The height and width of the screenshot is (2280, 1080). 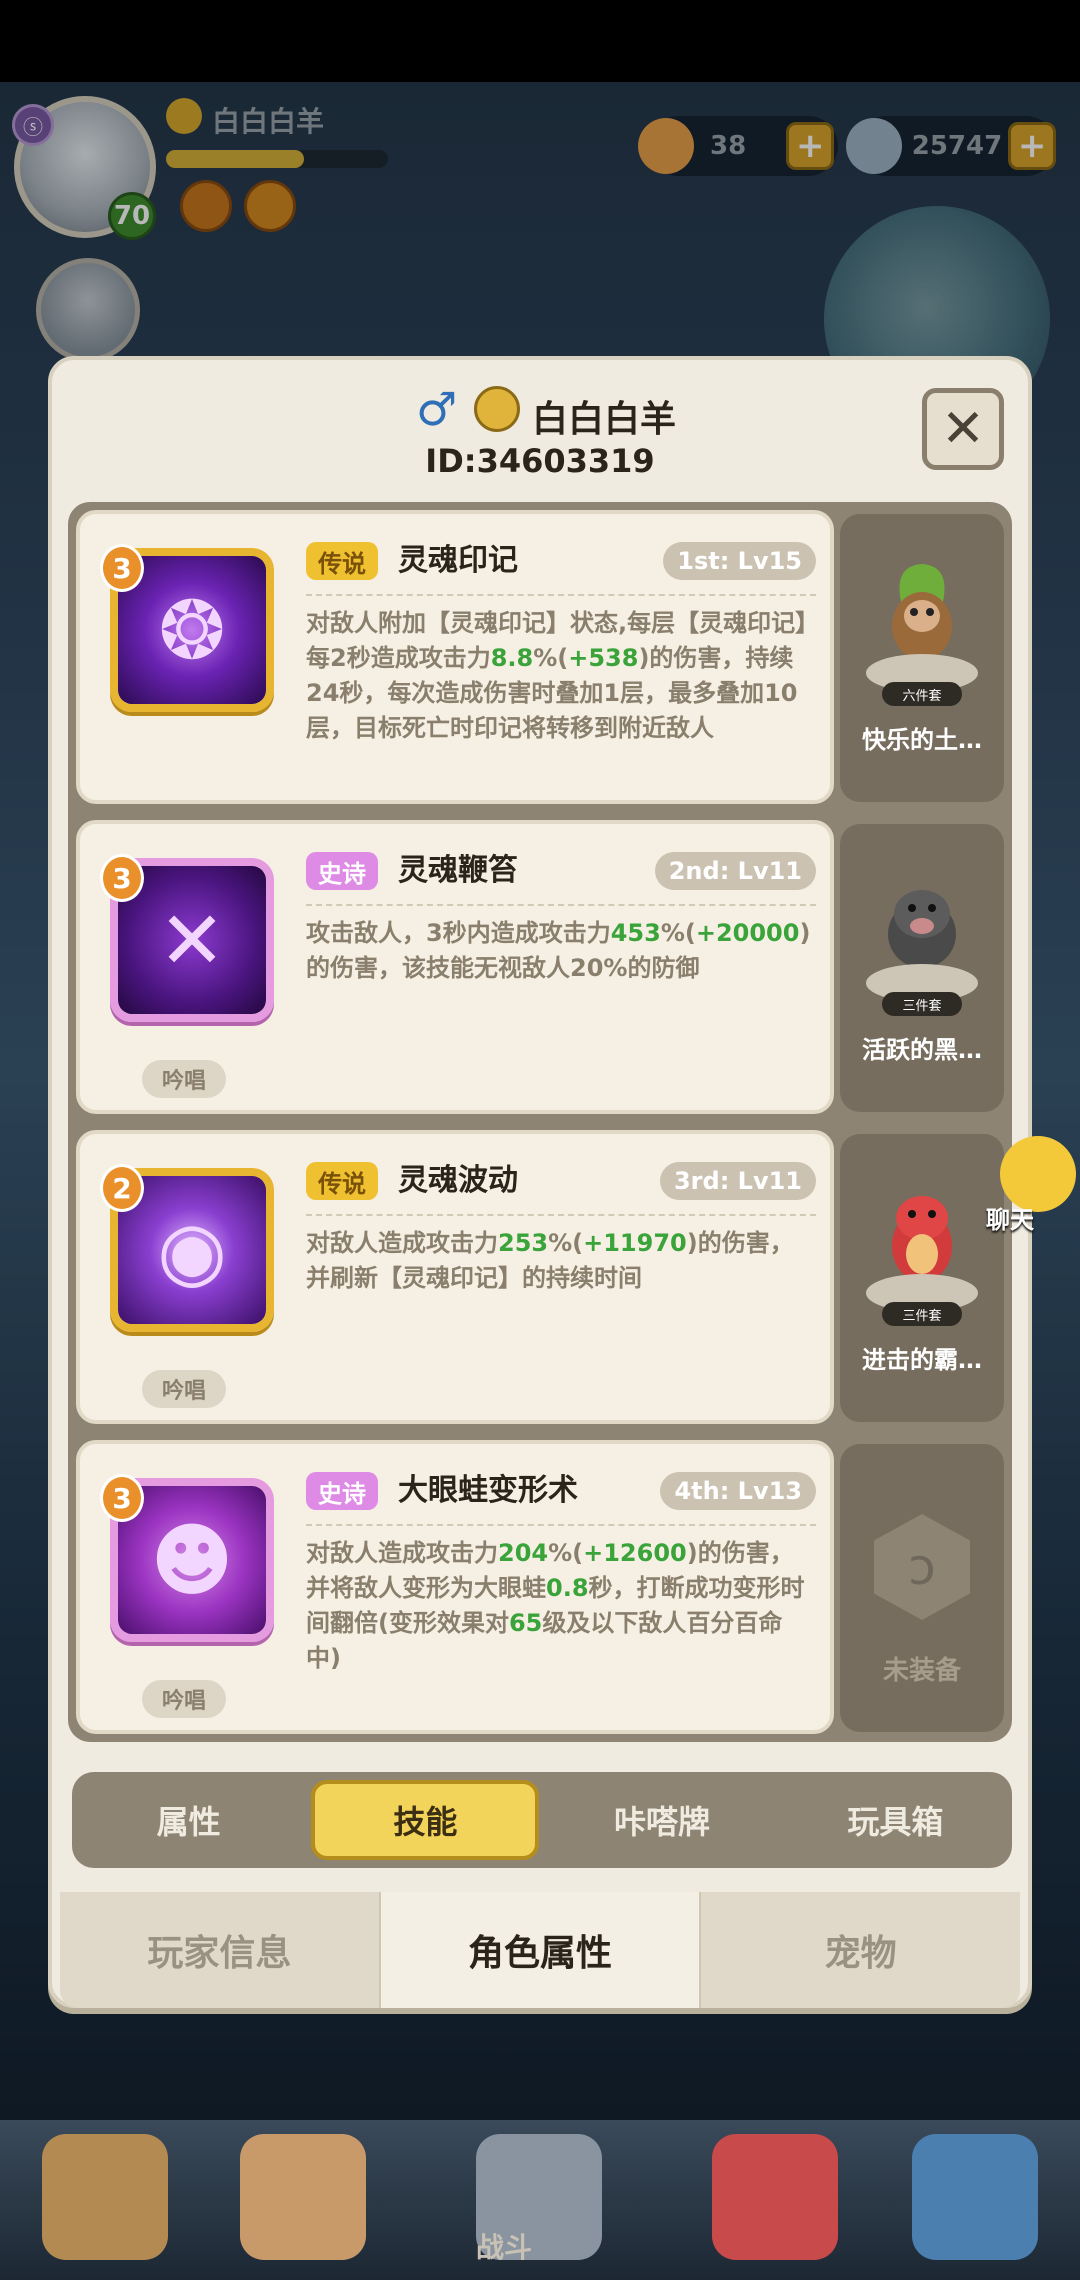 I want to click on male-icon: ♂, so click(x=437, y=409).